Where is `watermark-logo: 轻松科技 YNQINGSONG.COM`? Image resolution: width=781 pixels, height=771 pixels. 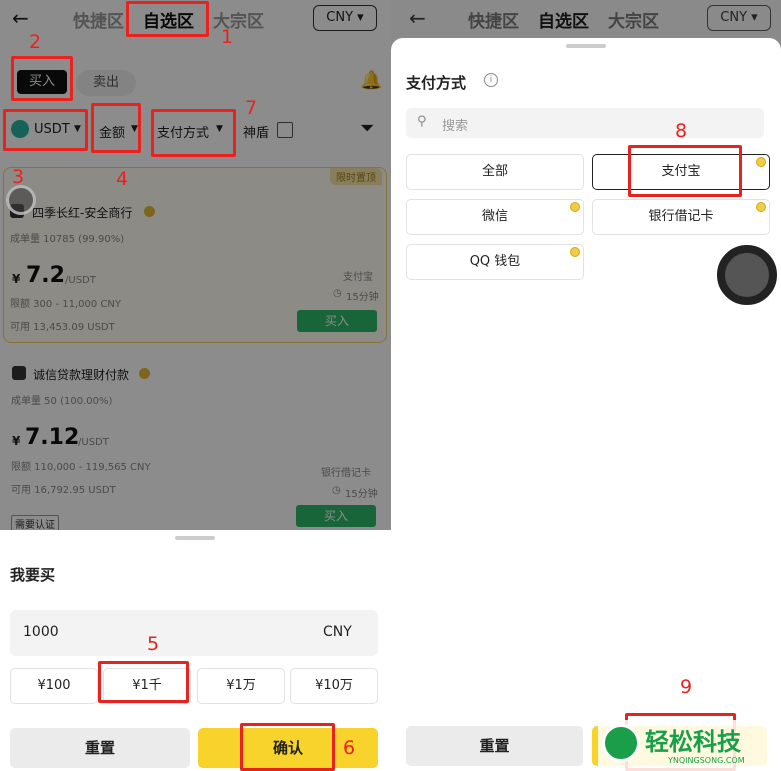 watermark-logo: 轻松科技 YNQINGSONG.COM is located at coordinates (688, 745).